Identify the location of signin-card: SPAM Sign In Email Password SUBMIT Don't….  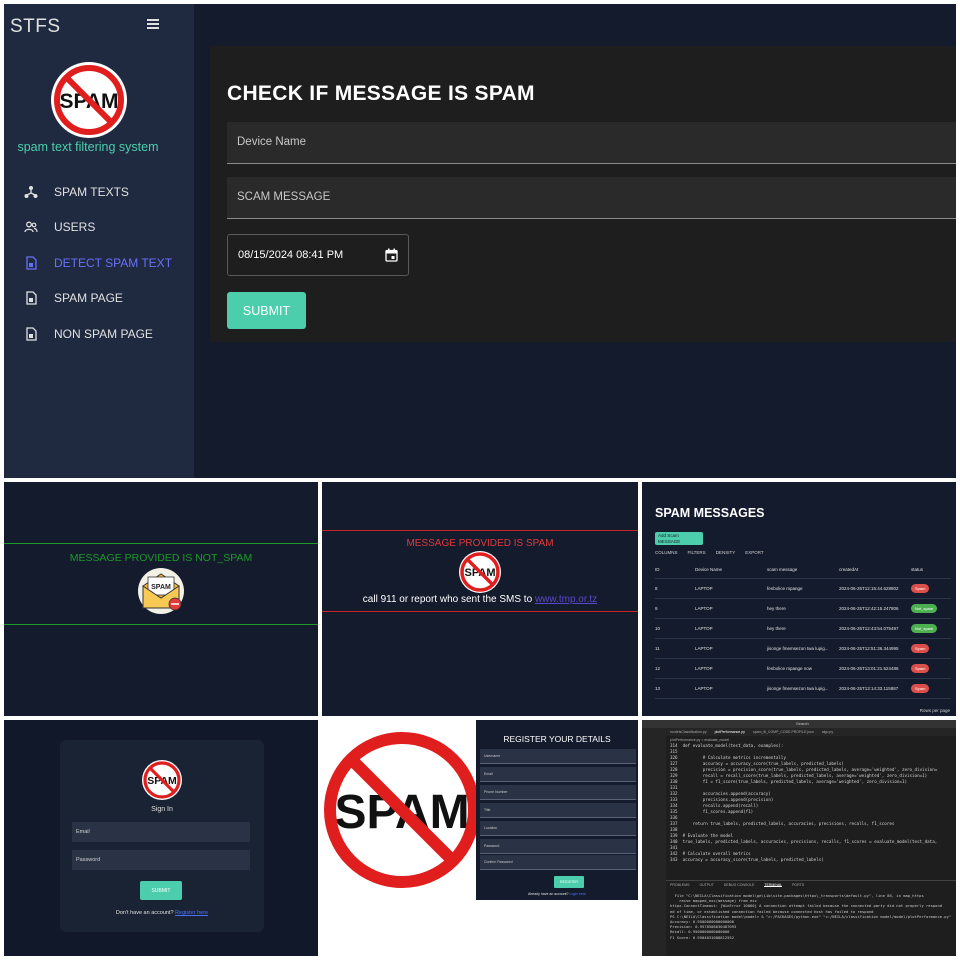
(162, 836).